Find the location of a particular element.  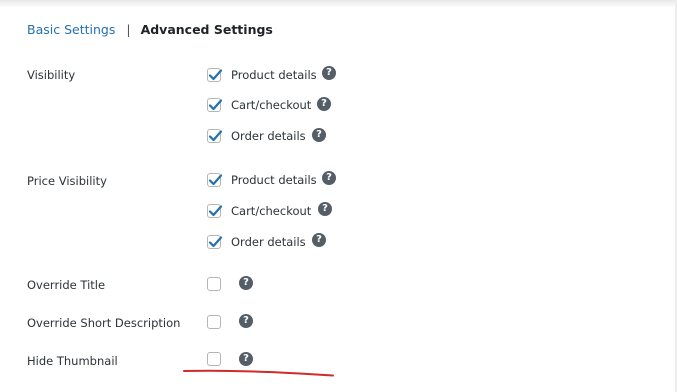

visibility-product-details-checkbox is located at coordinates (215, 74).